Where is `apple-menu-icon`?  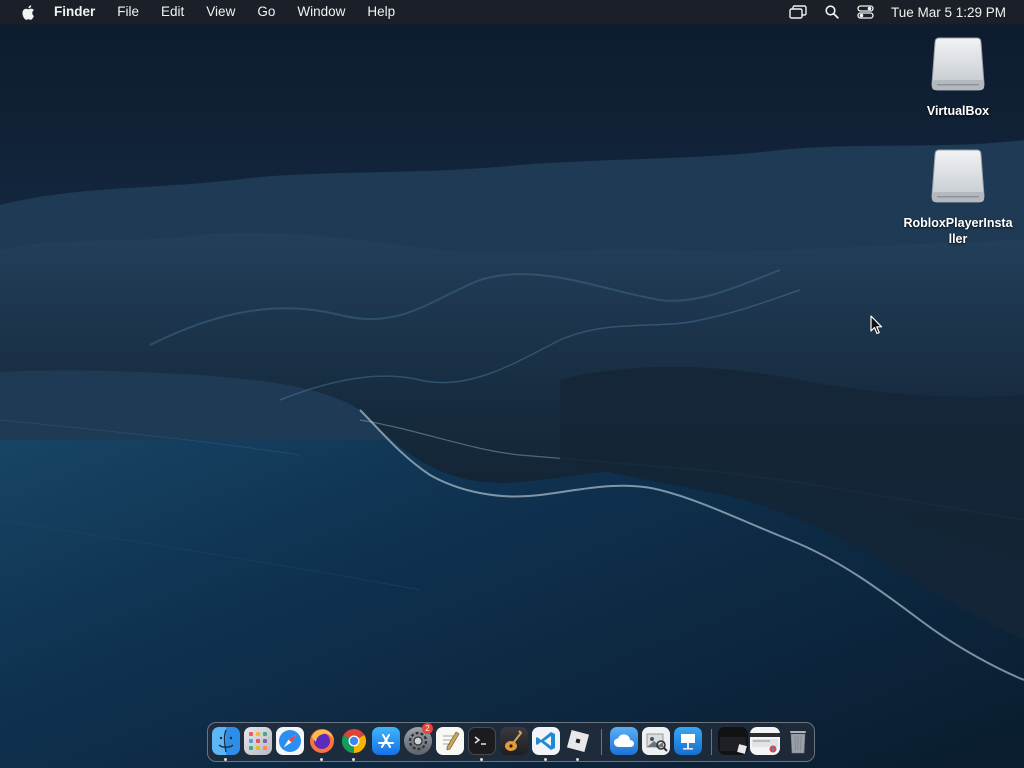
apple-menu-icon is located at coordinates (27, 12).